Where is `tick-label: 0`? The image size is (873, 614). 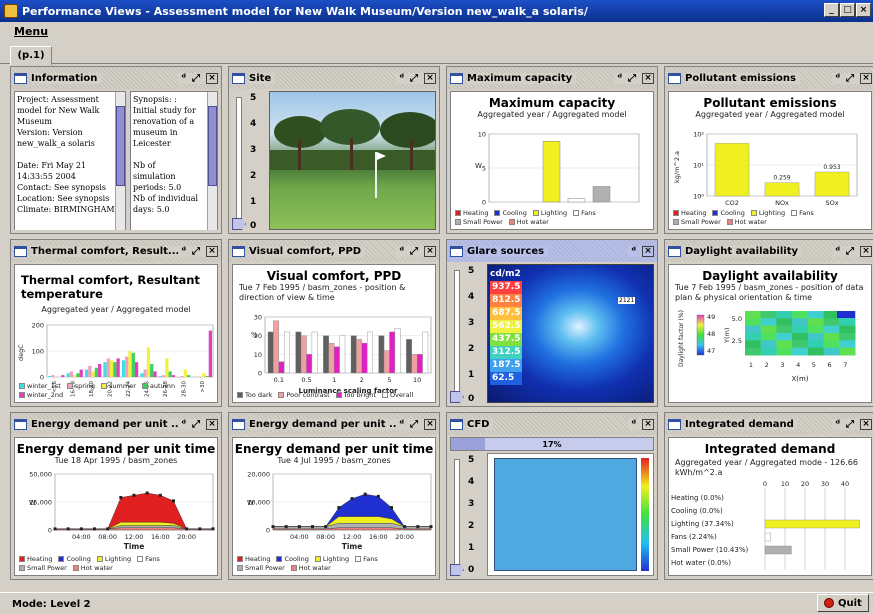
tick-label: 0 is located at coordinates (42, 378).